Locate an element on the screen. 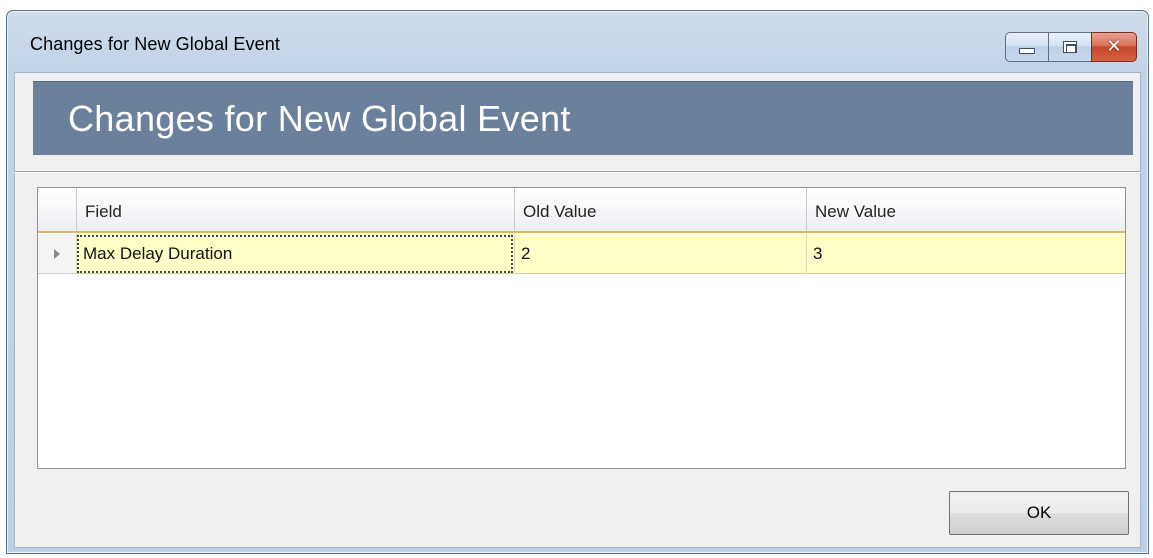 This screenshot has height=558, width=1153. column-header-field: Field is located at coordinates (295, 209).